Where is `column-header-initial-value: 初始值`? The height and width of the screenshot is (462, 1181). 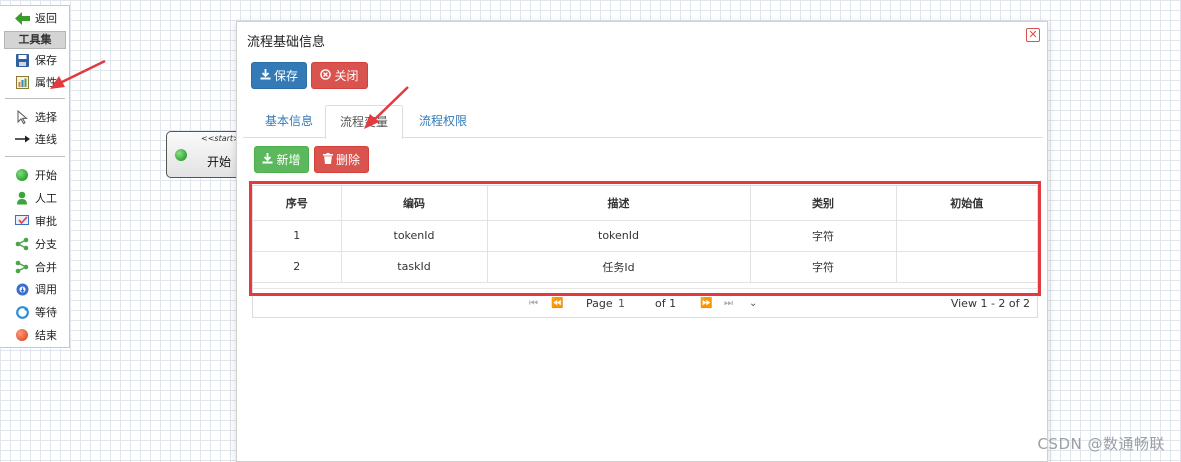 column-header-initial-value: 初始值 is located at coordinates (966, 203).